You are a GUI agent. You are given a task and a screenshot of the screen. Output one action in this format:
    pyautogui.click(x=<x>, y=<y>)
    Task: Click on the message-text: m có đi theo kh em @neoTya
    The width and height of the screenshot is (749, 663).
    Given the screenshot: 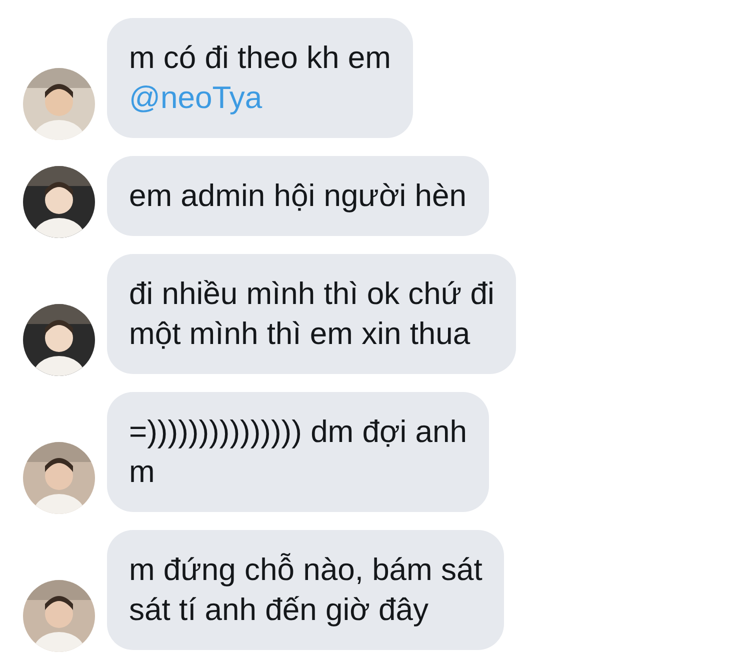 What is the action you would take?
    pyautogui.click(x=260, y=78)
    